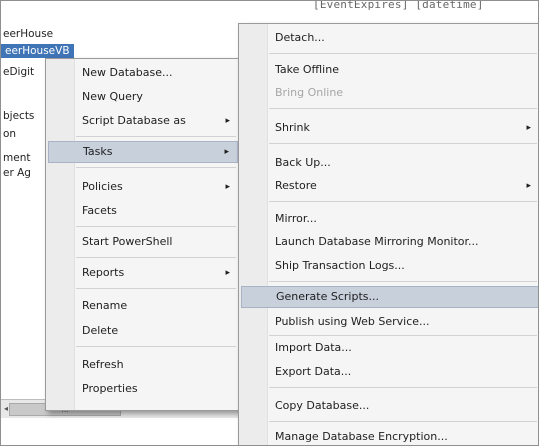 Image resolution: width=539 pixels, height=446 pixels. I want to click on menu-item-label: New Query, so click(112, 96).